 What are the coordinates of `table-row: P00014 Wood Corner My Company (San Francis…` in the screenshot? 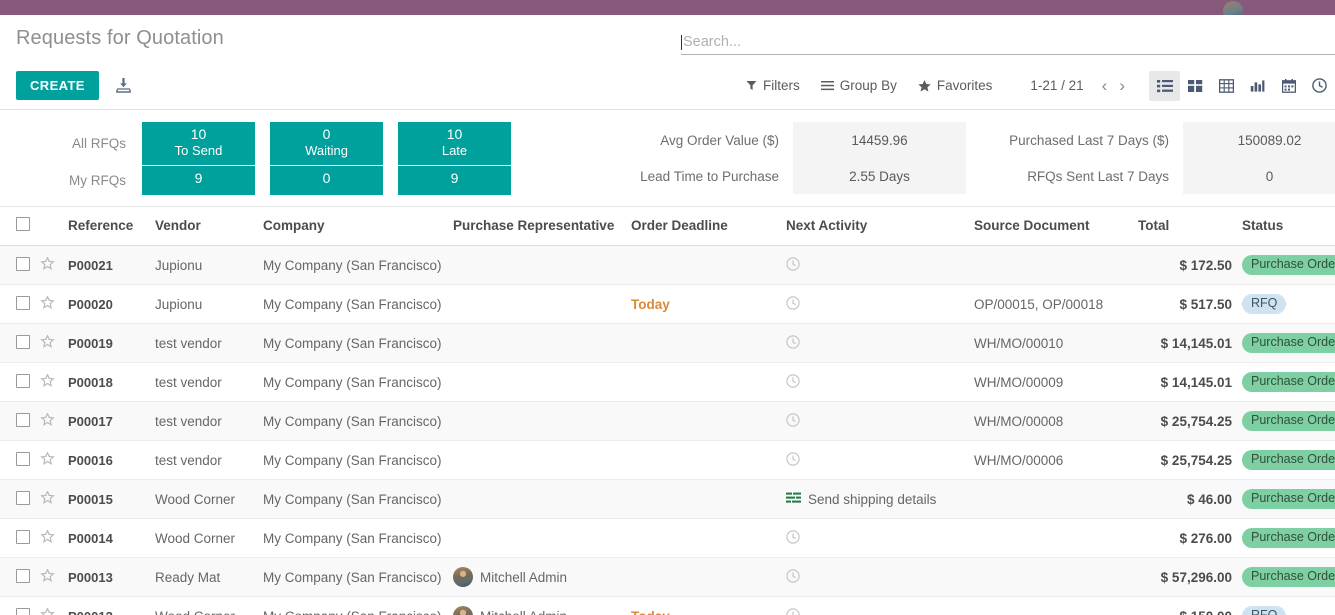 It's located at (667, 538).